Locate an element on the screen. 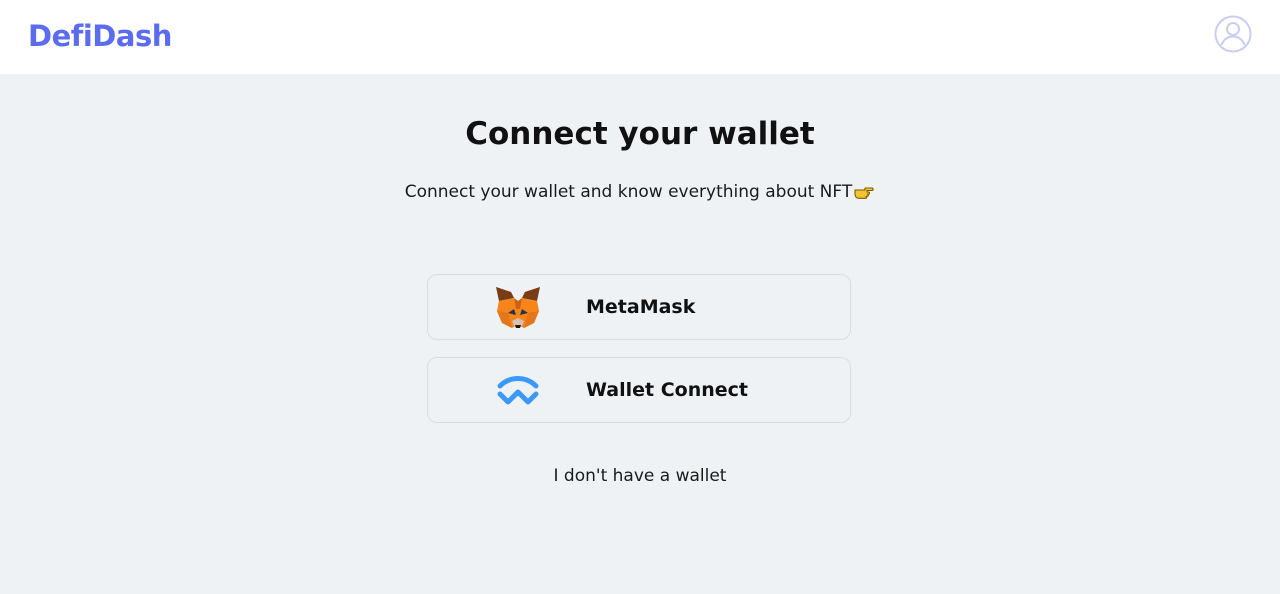  walletconnect-label: Wallet Connect is located at coordinates (667, 390).